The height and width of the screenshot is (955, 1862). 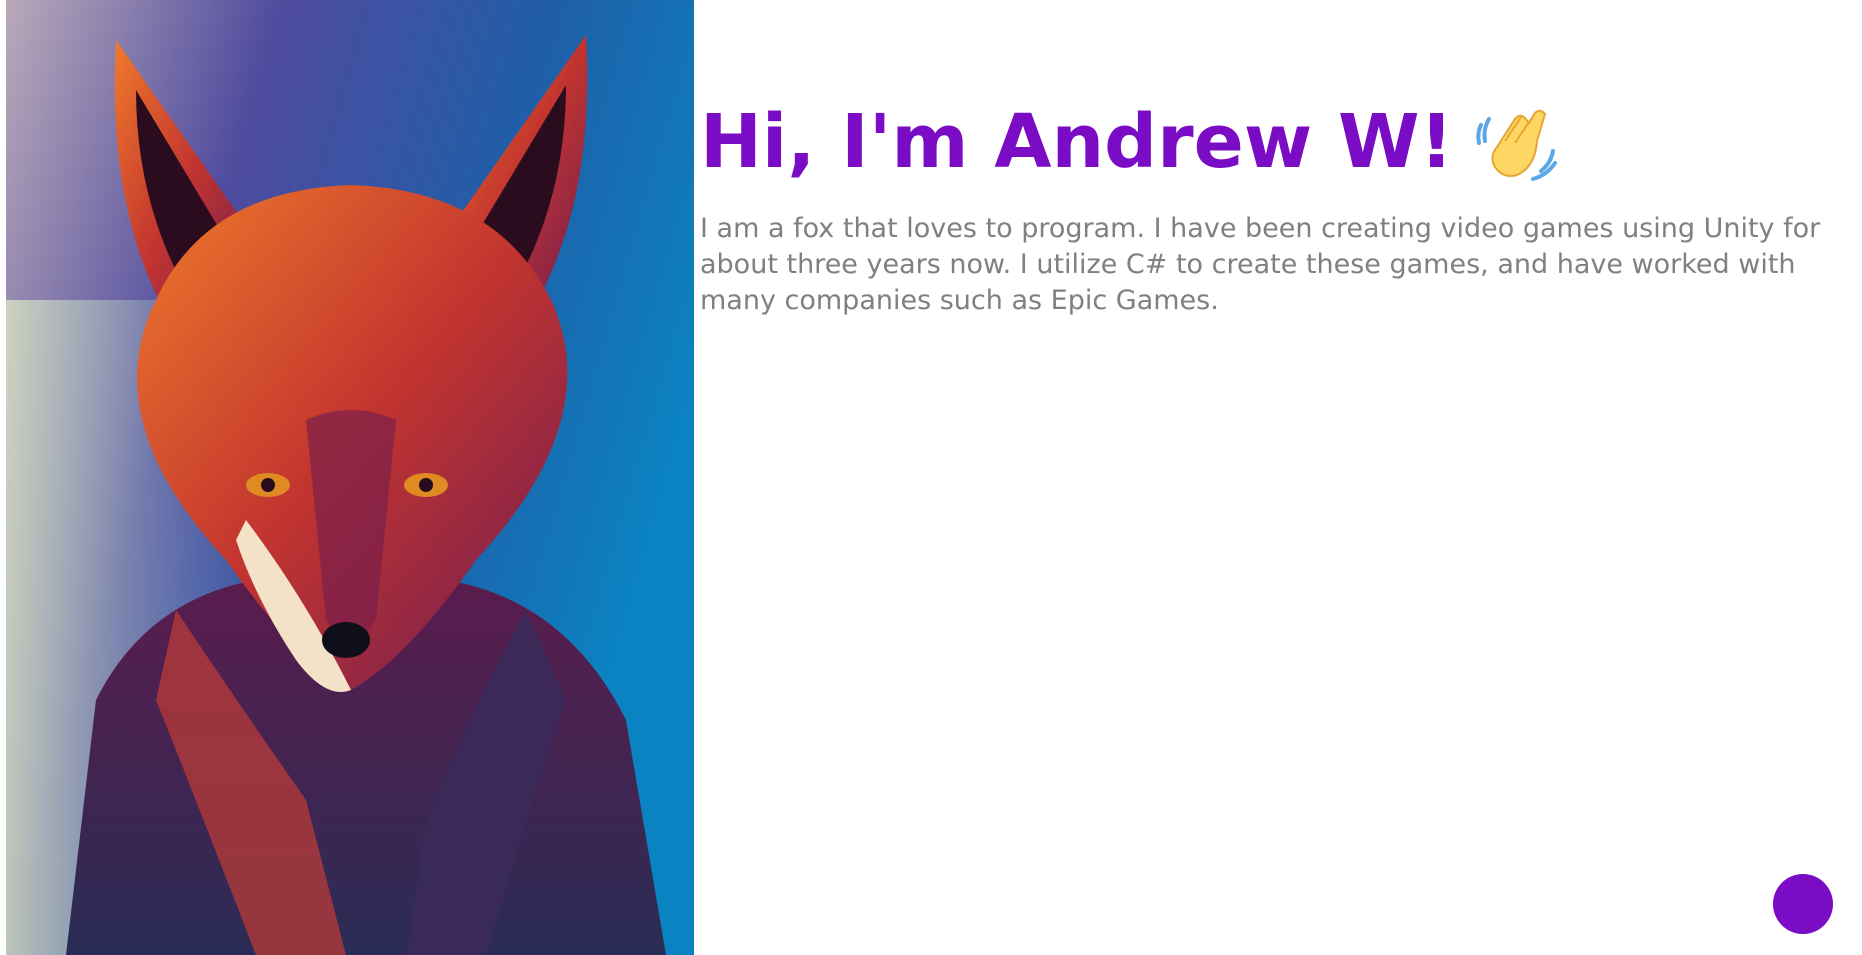 What do you see at coordinates (1803, 904) in the screenshot?
I see `floating-action-button` at bounding box center [1803, 904].